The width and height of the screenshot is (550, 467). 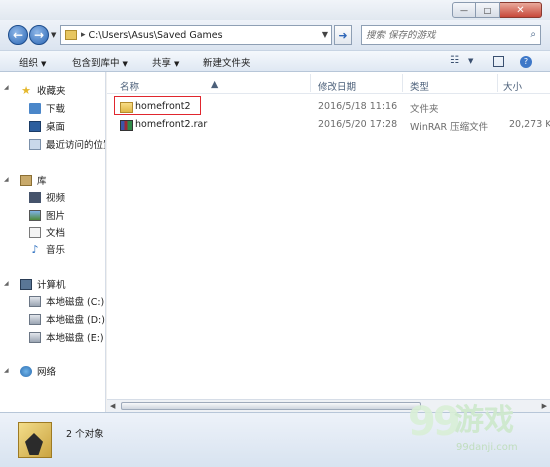 What do you see at coordinates (47, 372) in the screenshot?
I see `nav-network-label: 网络` at bounding box center [47, 372].